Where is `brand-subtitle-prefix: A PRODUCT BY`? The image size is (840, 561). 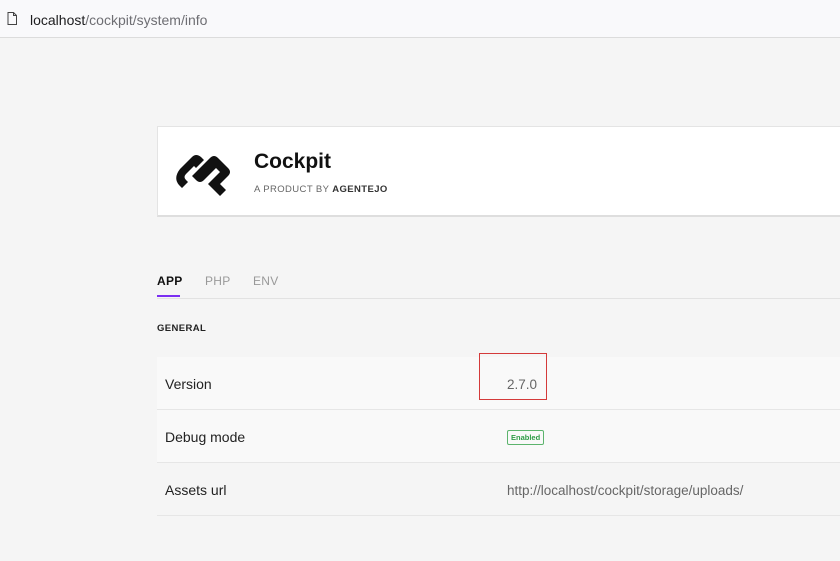
brand-subtitle-prefix: A PRODUCT BY is located at coordinates (292, 189).